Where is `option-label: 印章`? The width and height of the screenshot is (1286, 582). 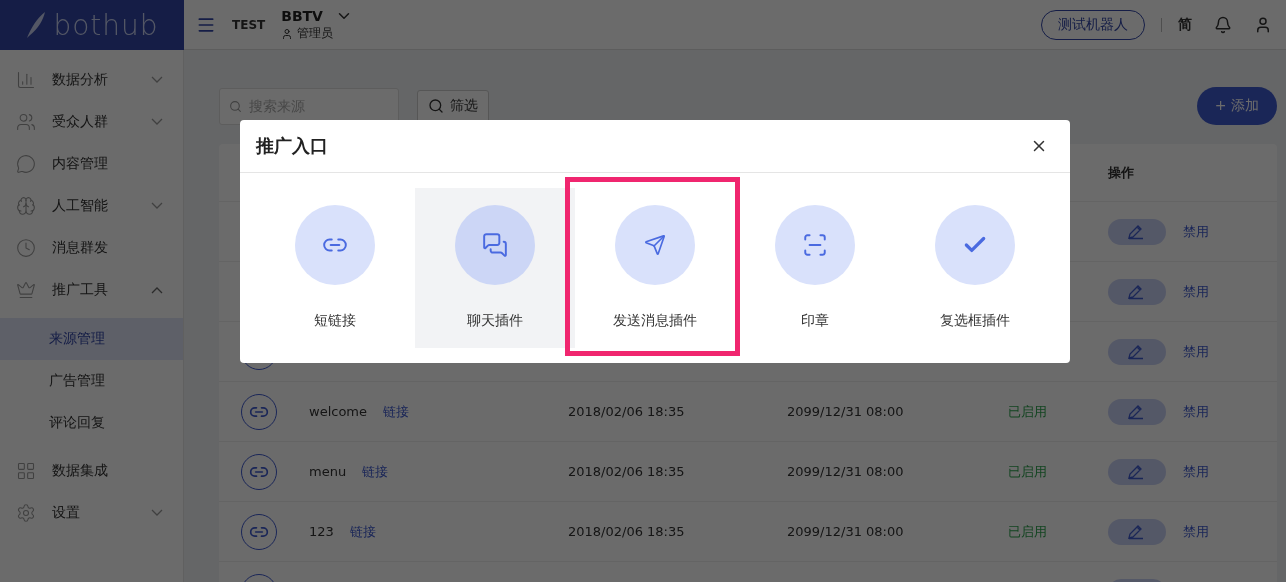 option-label: 印章 is located at coordinates (815, 321).